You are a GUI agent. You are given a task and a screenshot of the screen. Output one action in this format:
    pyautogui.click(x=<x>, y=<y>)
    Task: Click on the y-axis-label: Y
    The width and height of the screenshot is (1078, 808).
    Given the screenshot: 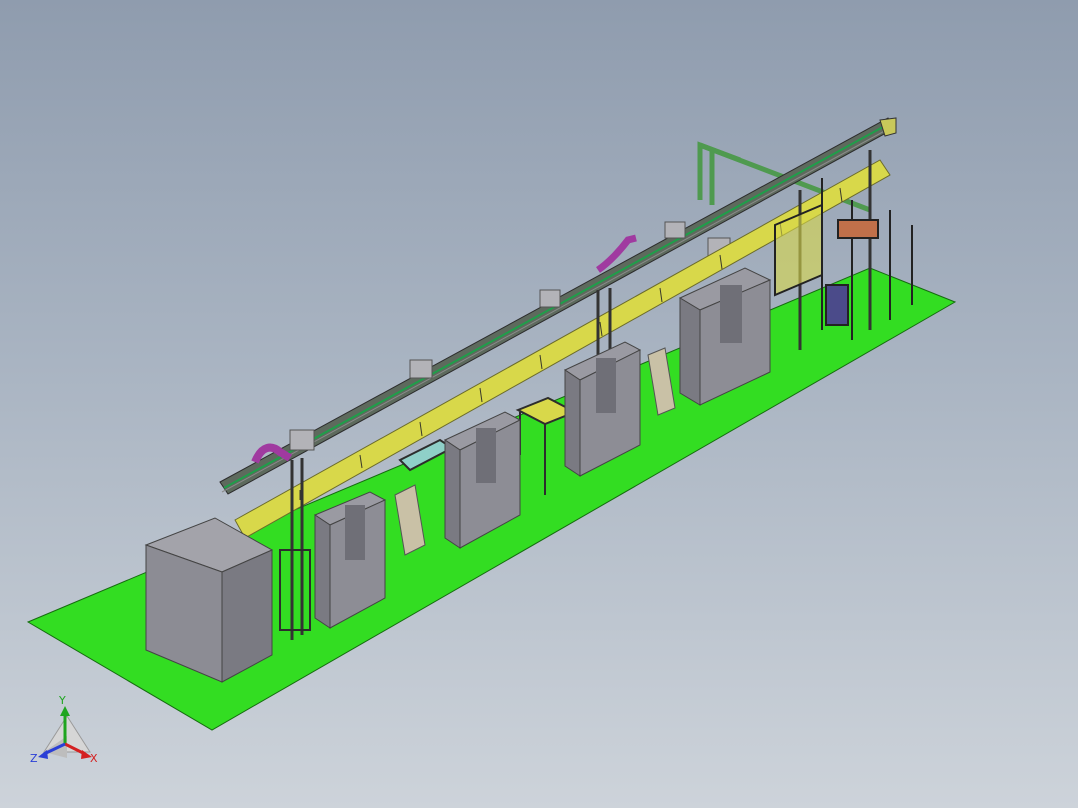 What is the action you would take?
    pyautogui.click(x=62, y=700)
    